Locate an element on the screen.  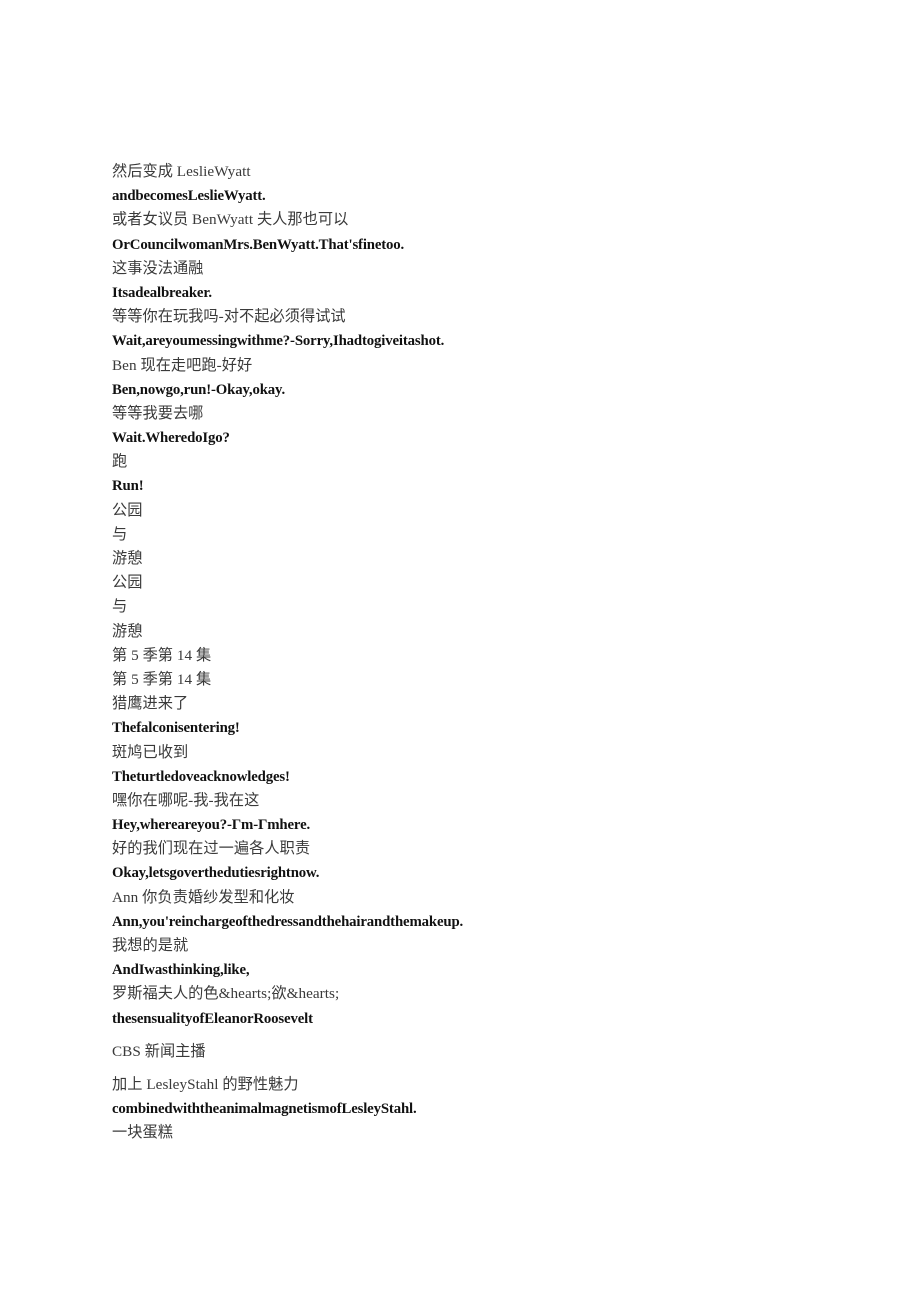
transcript-line: Okay,letsgoverthedutiesrightnow. is located at coordinates (216, 873).